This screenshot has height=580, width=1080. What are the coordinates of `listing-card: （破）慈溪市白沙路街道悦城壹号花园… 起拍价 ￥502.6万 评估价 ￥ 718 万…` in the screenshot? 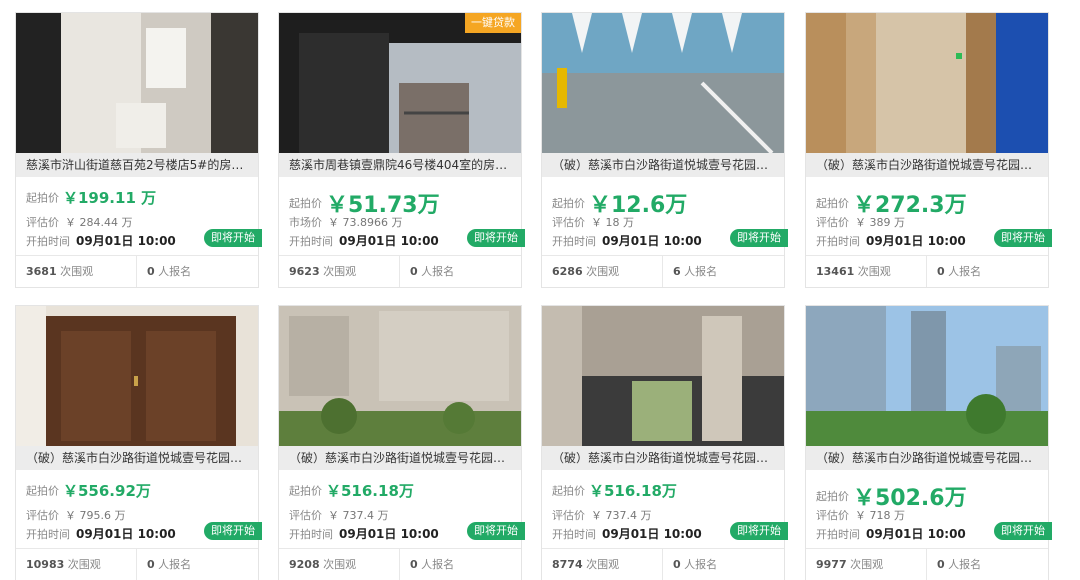 It's located at (928, 442).